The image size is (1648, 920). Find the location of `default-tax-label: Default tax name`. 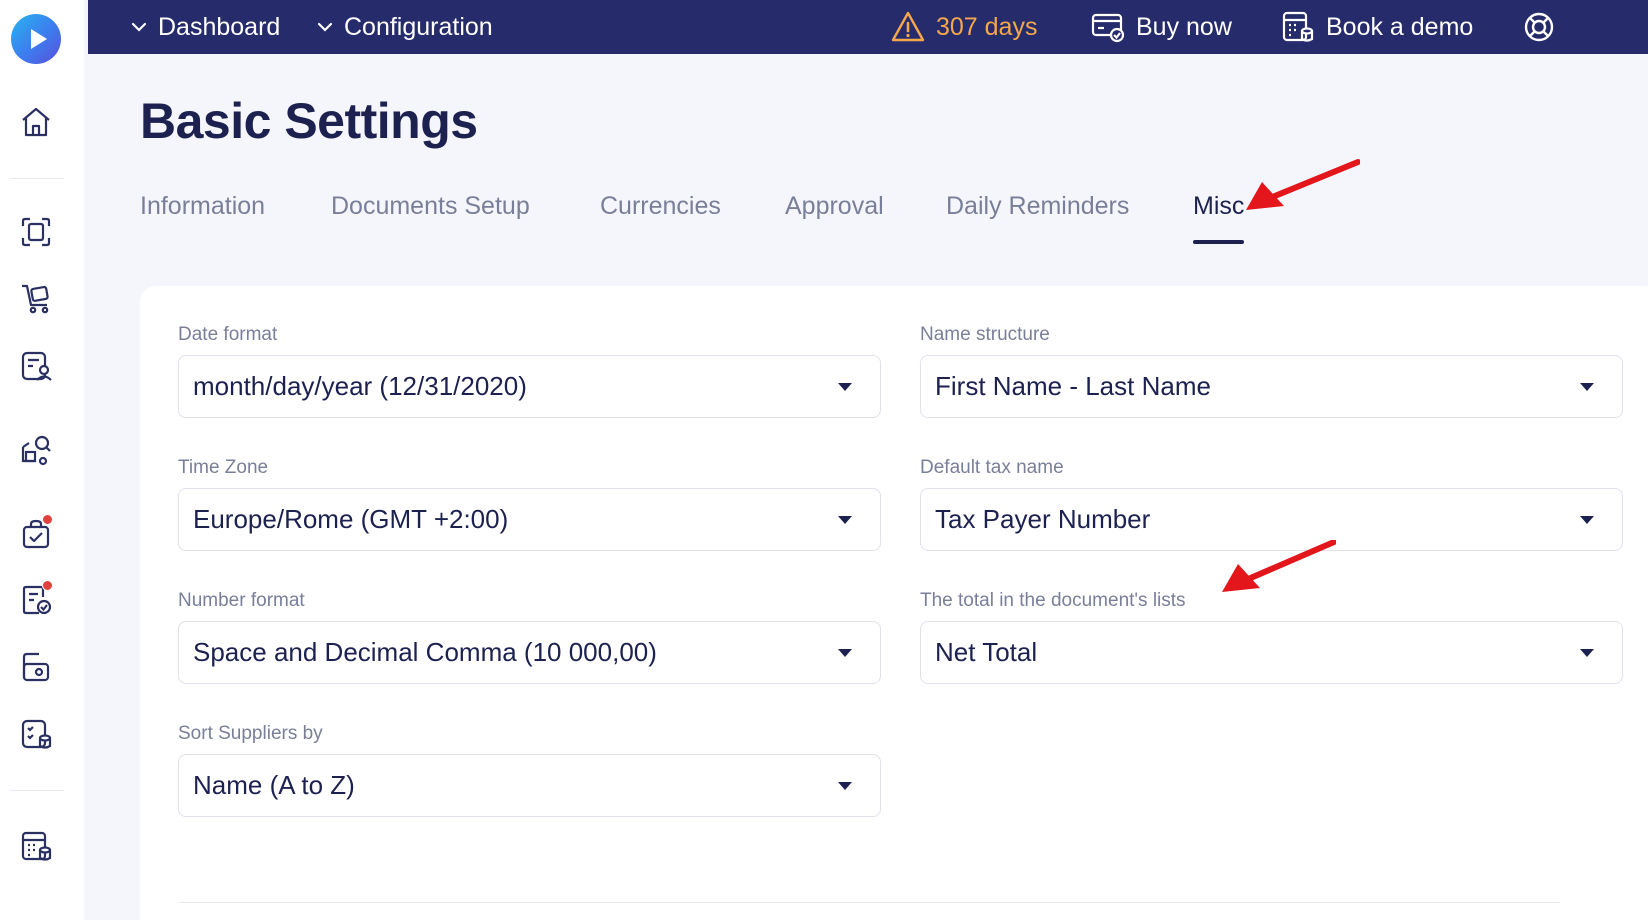

default-tax-label: Default tax name is located at coordinates (992, 467).